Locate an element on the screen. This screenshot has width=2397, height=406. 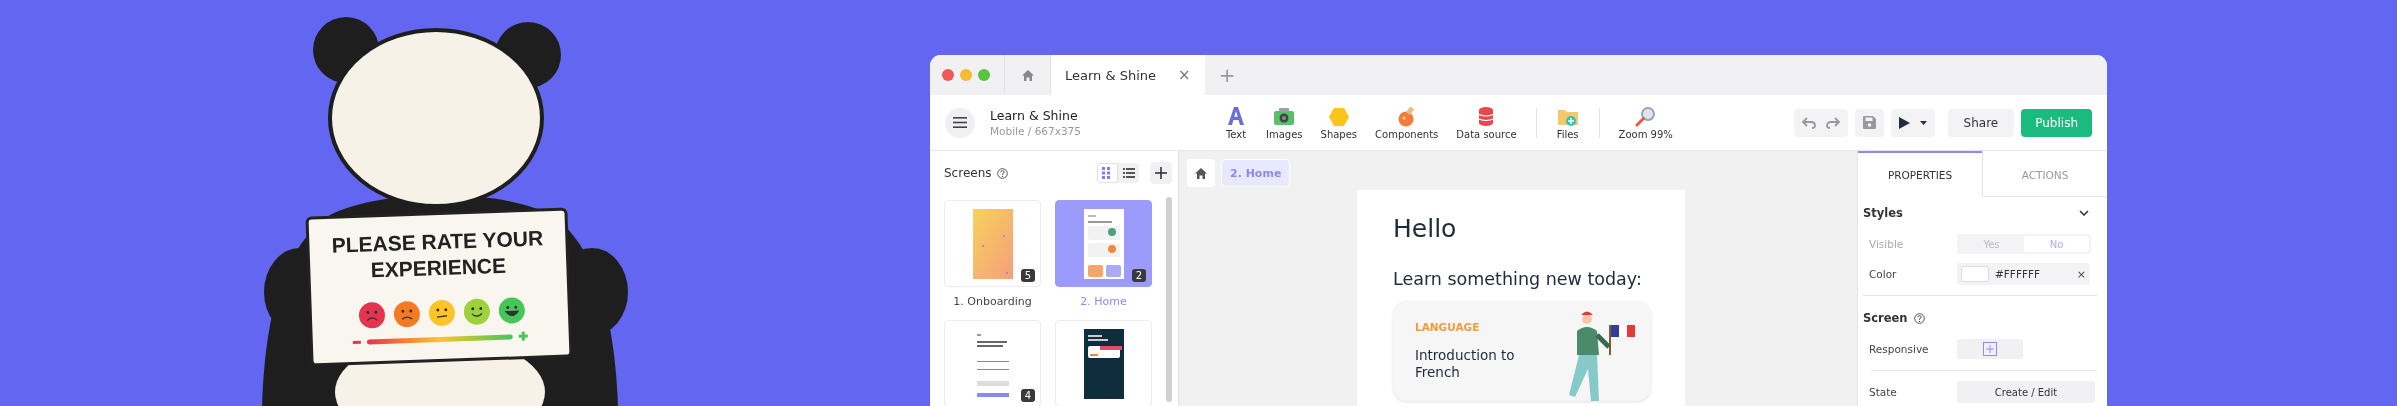
resize-icon is located at coordinates (1990, 349).